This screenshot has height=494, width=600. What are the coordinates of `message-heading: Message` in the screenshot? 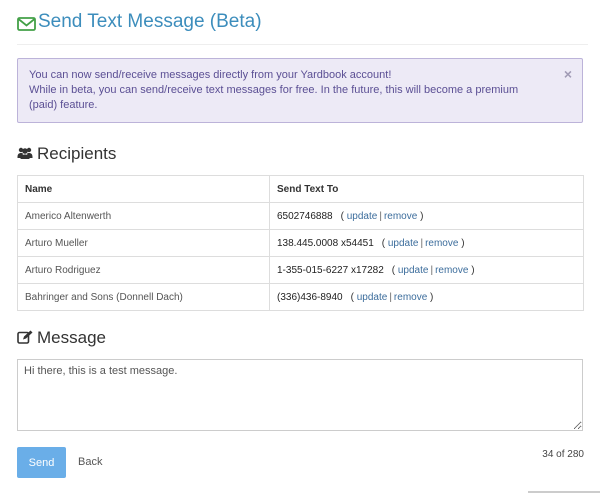 It's located at (61, 338).